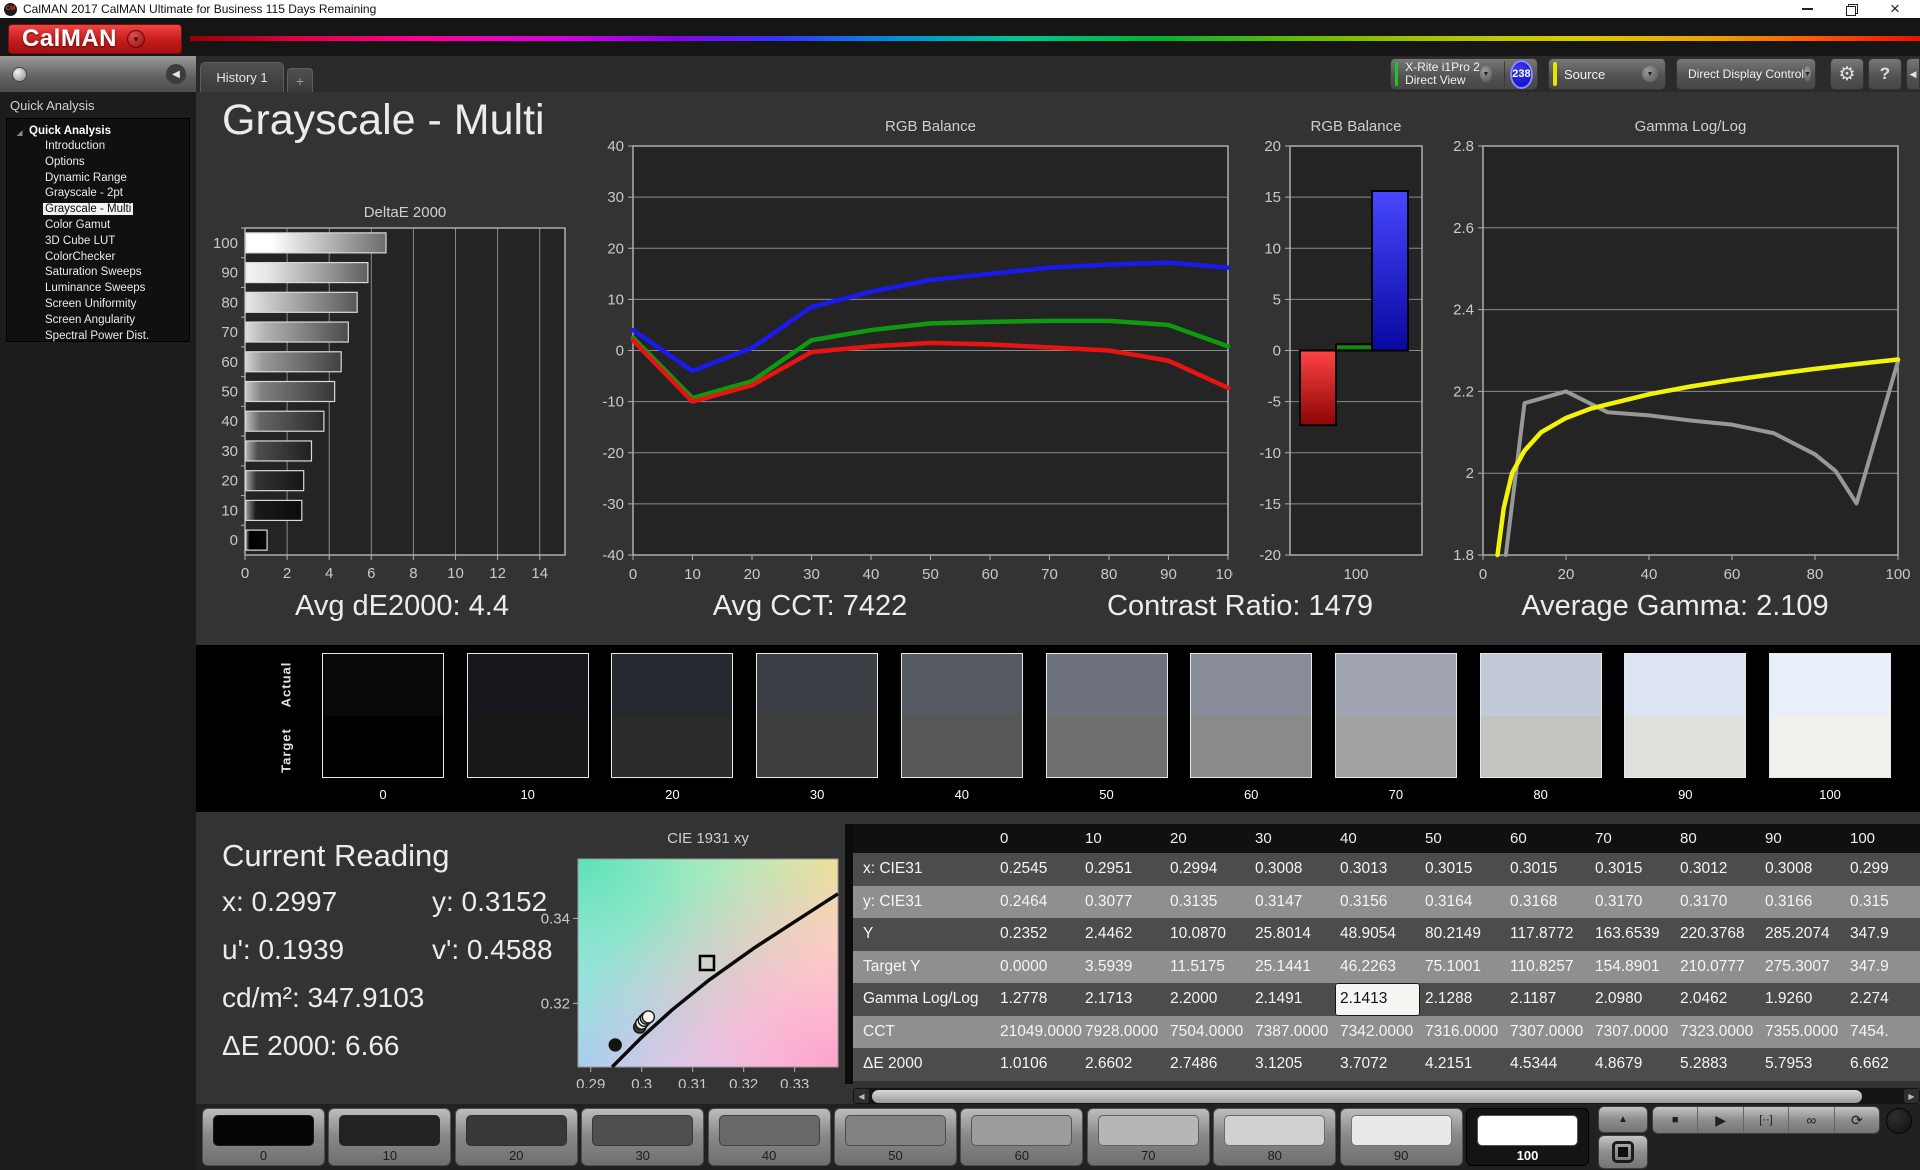 This screenshot has height=1170, width=1920. What do you see at coordinates (1911, 1096) in the screenshot?
I see `scrollbar-right-arrow: ▶` at bounding box center [1911, 1096].